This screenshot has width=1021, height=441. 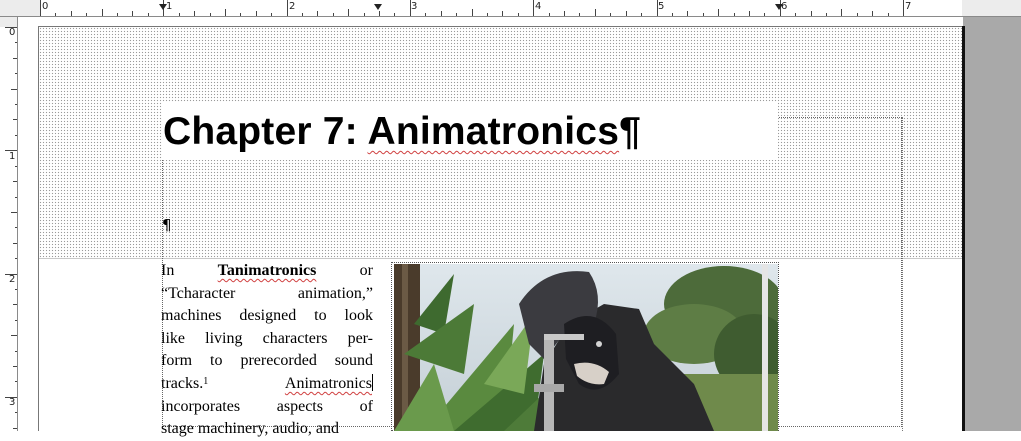 What do you see at coordinates (510, 8) in the screenshot?
I see `horizontal-ruler: 0 1 2 3 4 5 6 7` at bounding box center [510, 8].